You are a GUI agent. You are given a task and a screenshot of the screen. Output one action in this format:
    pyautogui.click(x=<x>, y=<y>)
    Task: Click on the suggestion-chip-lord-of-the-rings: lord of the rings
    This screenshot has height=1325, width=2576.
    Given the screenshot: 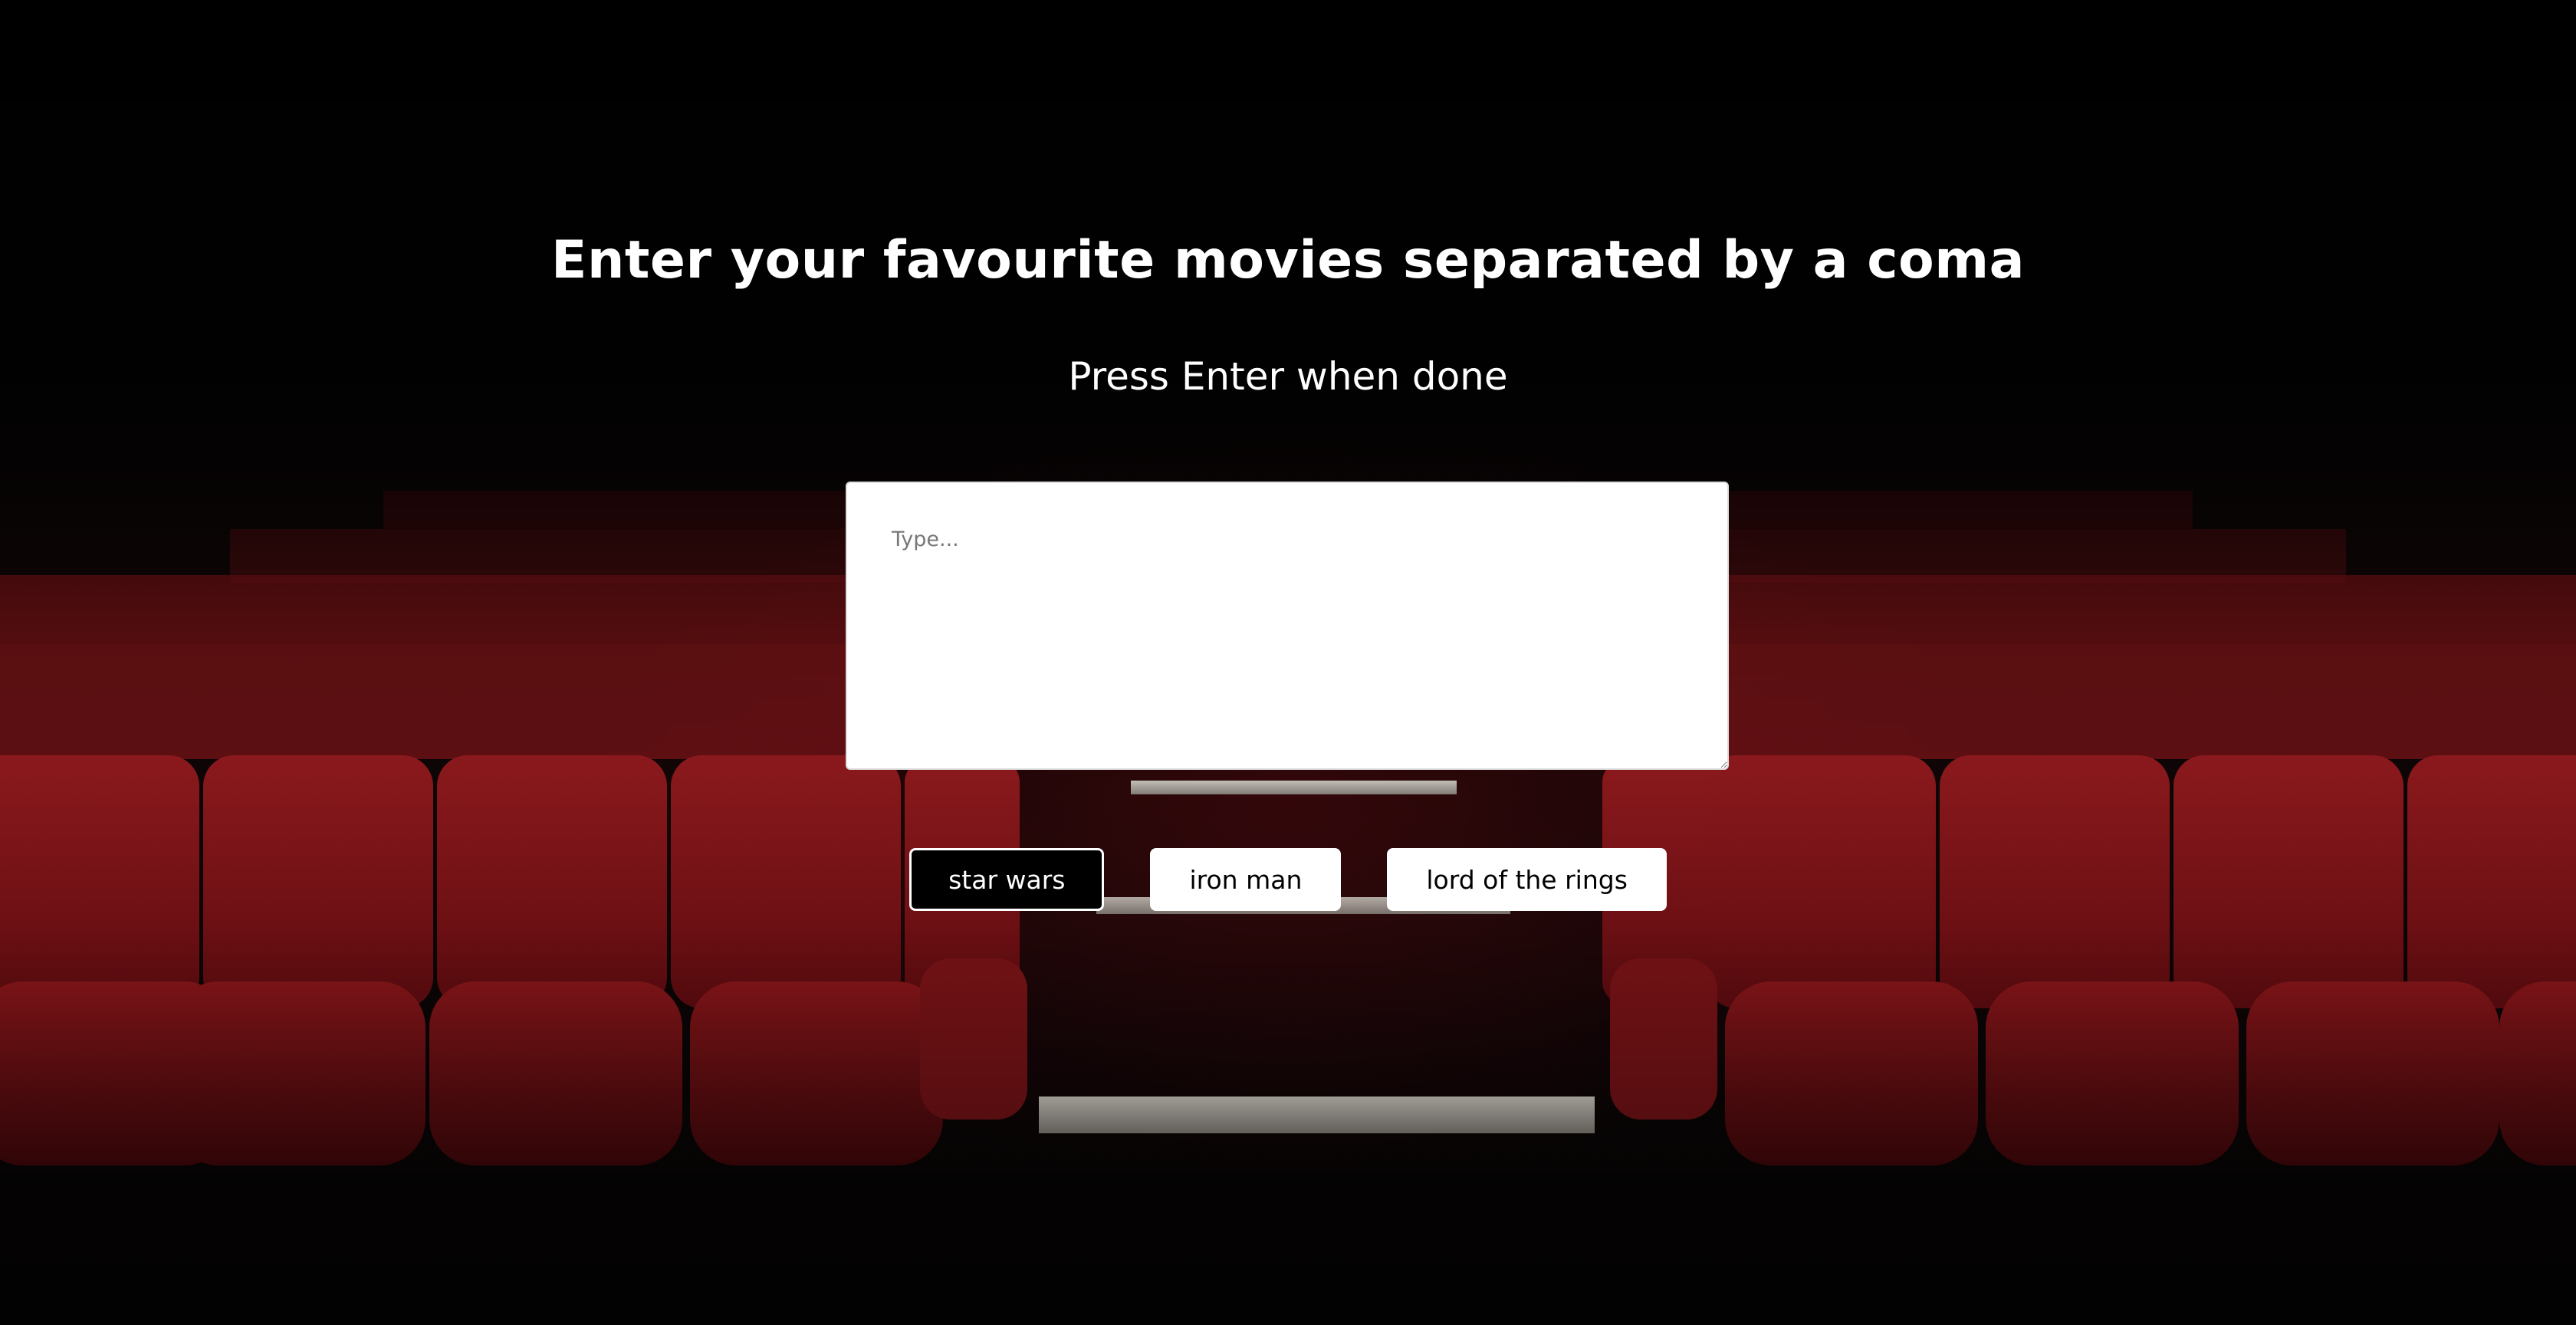 What is the action you would take?
    pyautogui.click(x=1527, y=880)
    